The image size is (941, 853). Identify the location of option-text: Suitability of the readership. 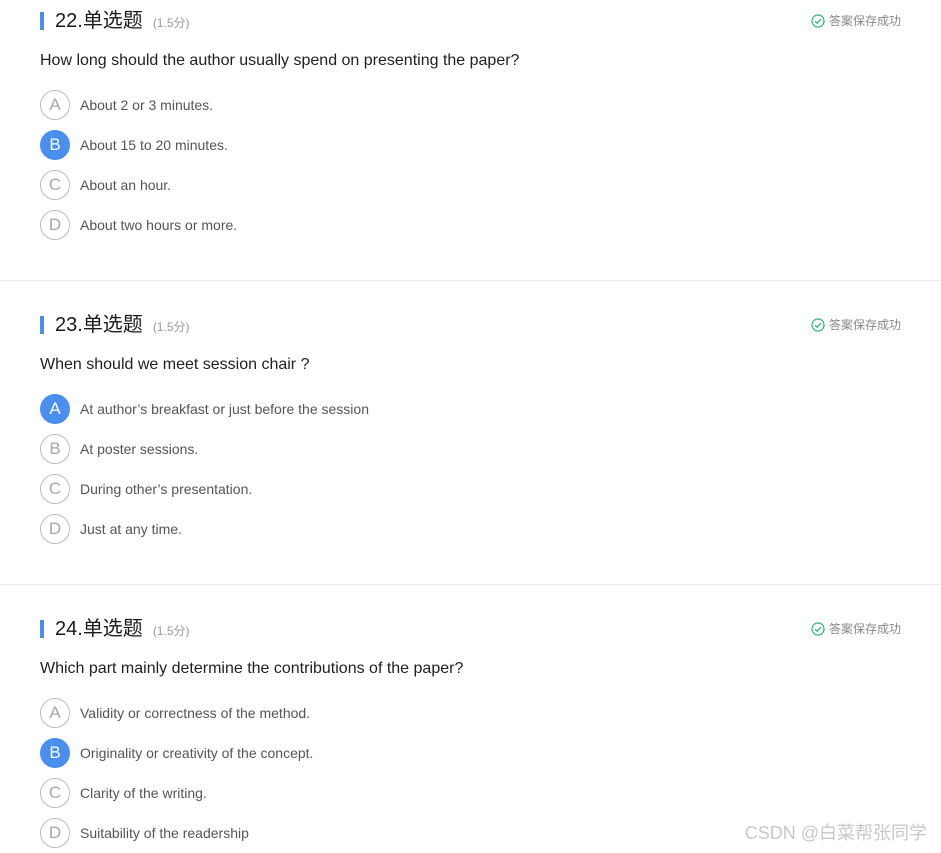
(164, 833).